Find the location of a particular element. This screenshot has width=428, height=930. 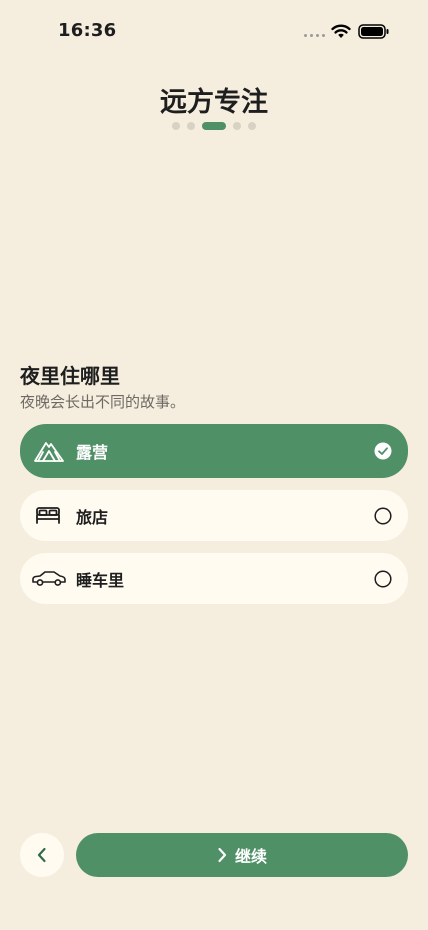

status-time: 16:36 is located at coordinates (87, 30).